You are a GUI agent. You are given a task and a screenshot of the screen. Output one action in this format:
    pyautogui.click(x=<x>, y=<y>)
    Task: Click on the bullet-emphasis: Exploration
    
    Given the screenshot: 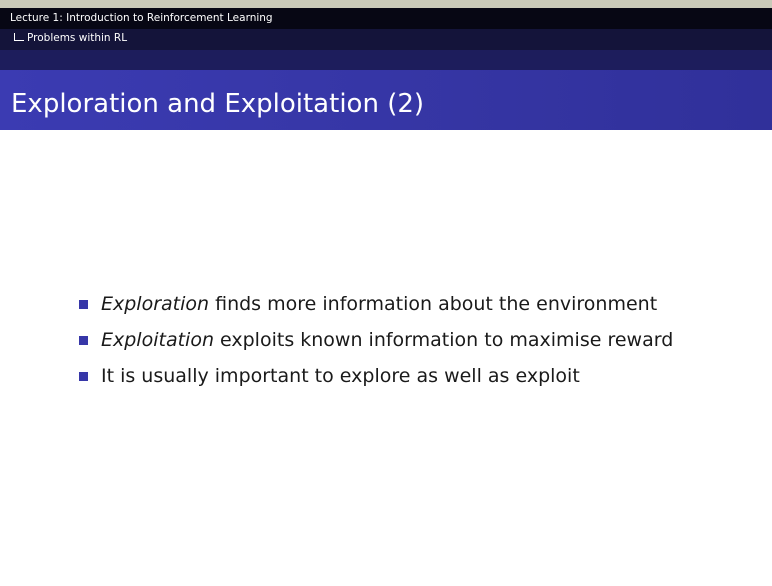 What is the action you would take?
    pyautogui.click(x=155, y=304)
    